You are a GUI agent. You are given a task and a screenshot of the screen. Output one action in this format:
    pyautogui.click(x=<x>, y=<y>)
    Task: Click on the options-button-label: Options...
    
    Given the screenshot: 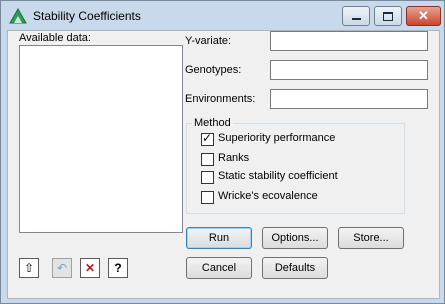 What is the action you would take?
    pyautogui.click(x=295, y=238)
    